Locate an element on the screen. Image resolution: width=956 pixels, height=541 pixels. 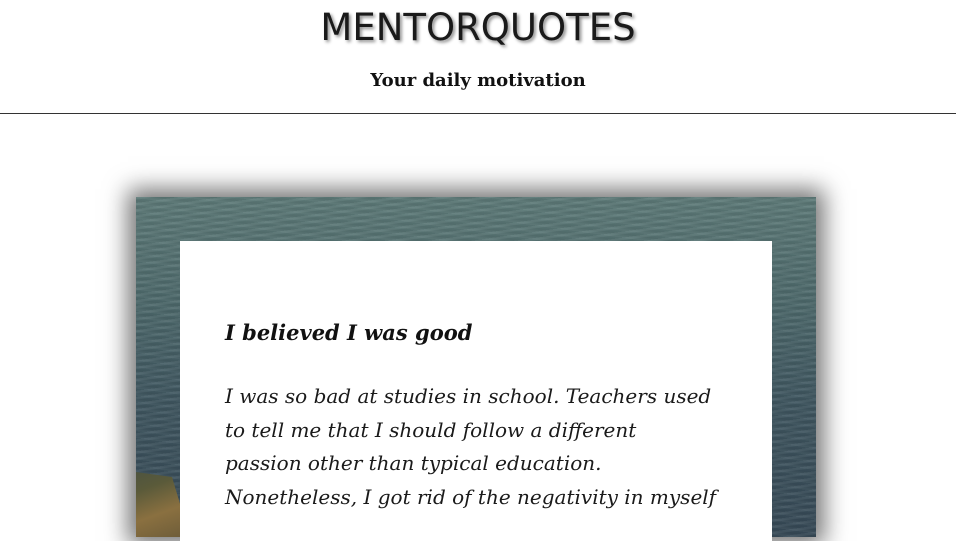
site-title: MENTORQUOTES is located at coordinates (478, 28).